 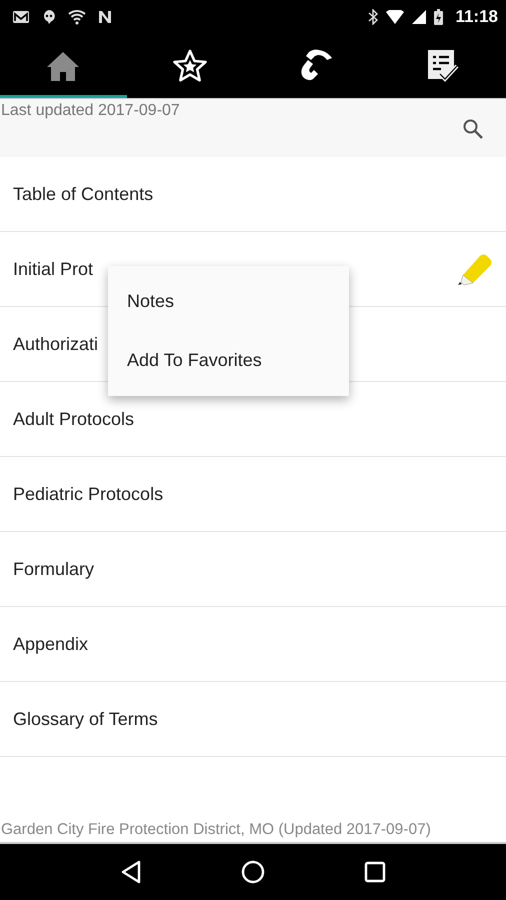 What do you see at coordinates (439, 16) in the screenshot?
I see `battery-icon` at bounding box center [439, 16].